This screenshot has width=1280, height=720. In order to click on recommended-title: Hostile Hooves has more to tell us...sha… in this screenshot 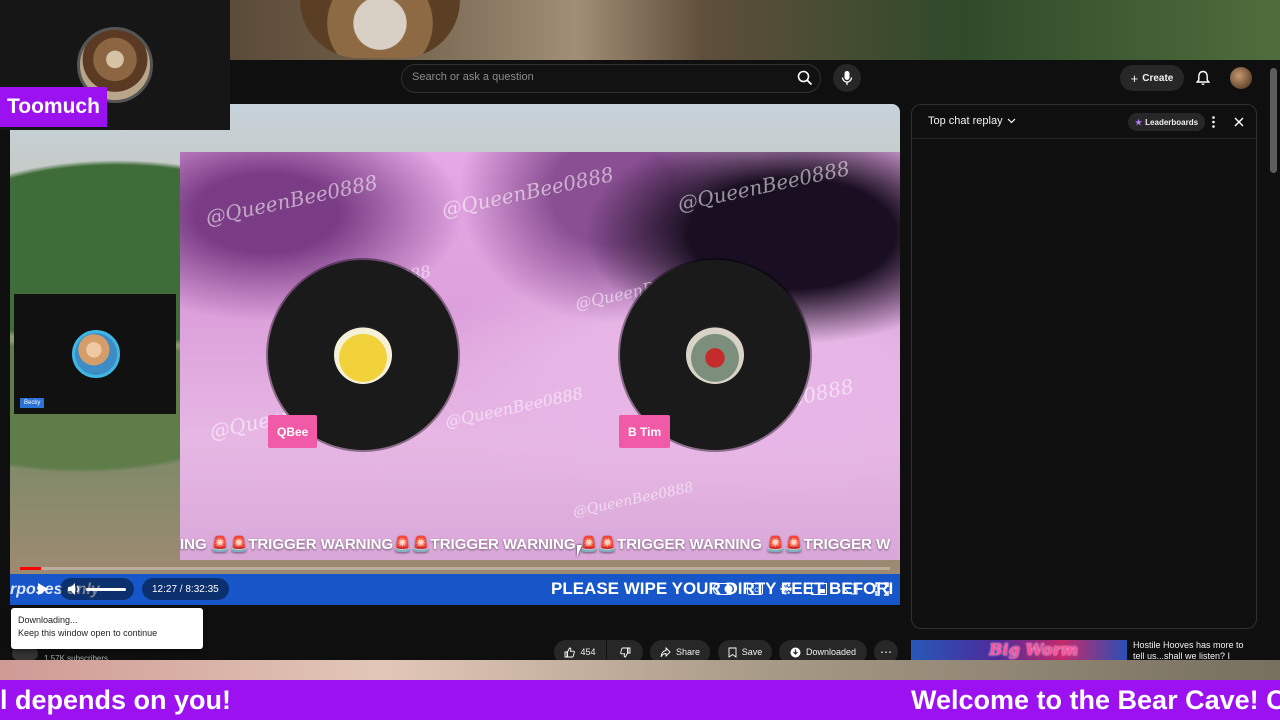, I will do `click(1195, 650)`.